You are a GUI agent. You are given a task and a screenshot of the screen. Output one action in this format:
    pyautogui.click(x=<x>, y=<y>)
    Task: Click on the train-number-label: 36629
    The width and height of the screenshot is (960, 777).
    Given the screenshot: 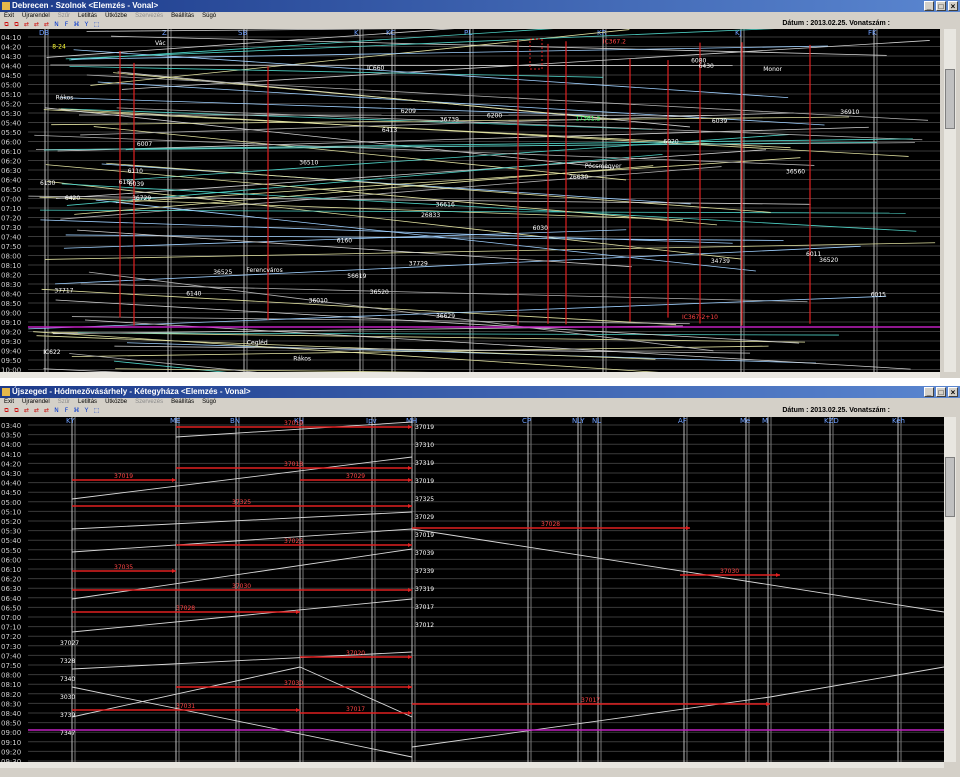 What is the action you would take?
    pyautogui.click(x=445, y=316)
    